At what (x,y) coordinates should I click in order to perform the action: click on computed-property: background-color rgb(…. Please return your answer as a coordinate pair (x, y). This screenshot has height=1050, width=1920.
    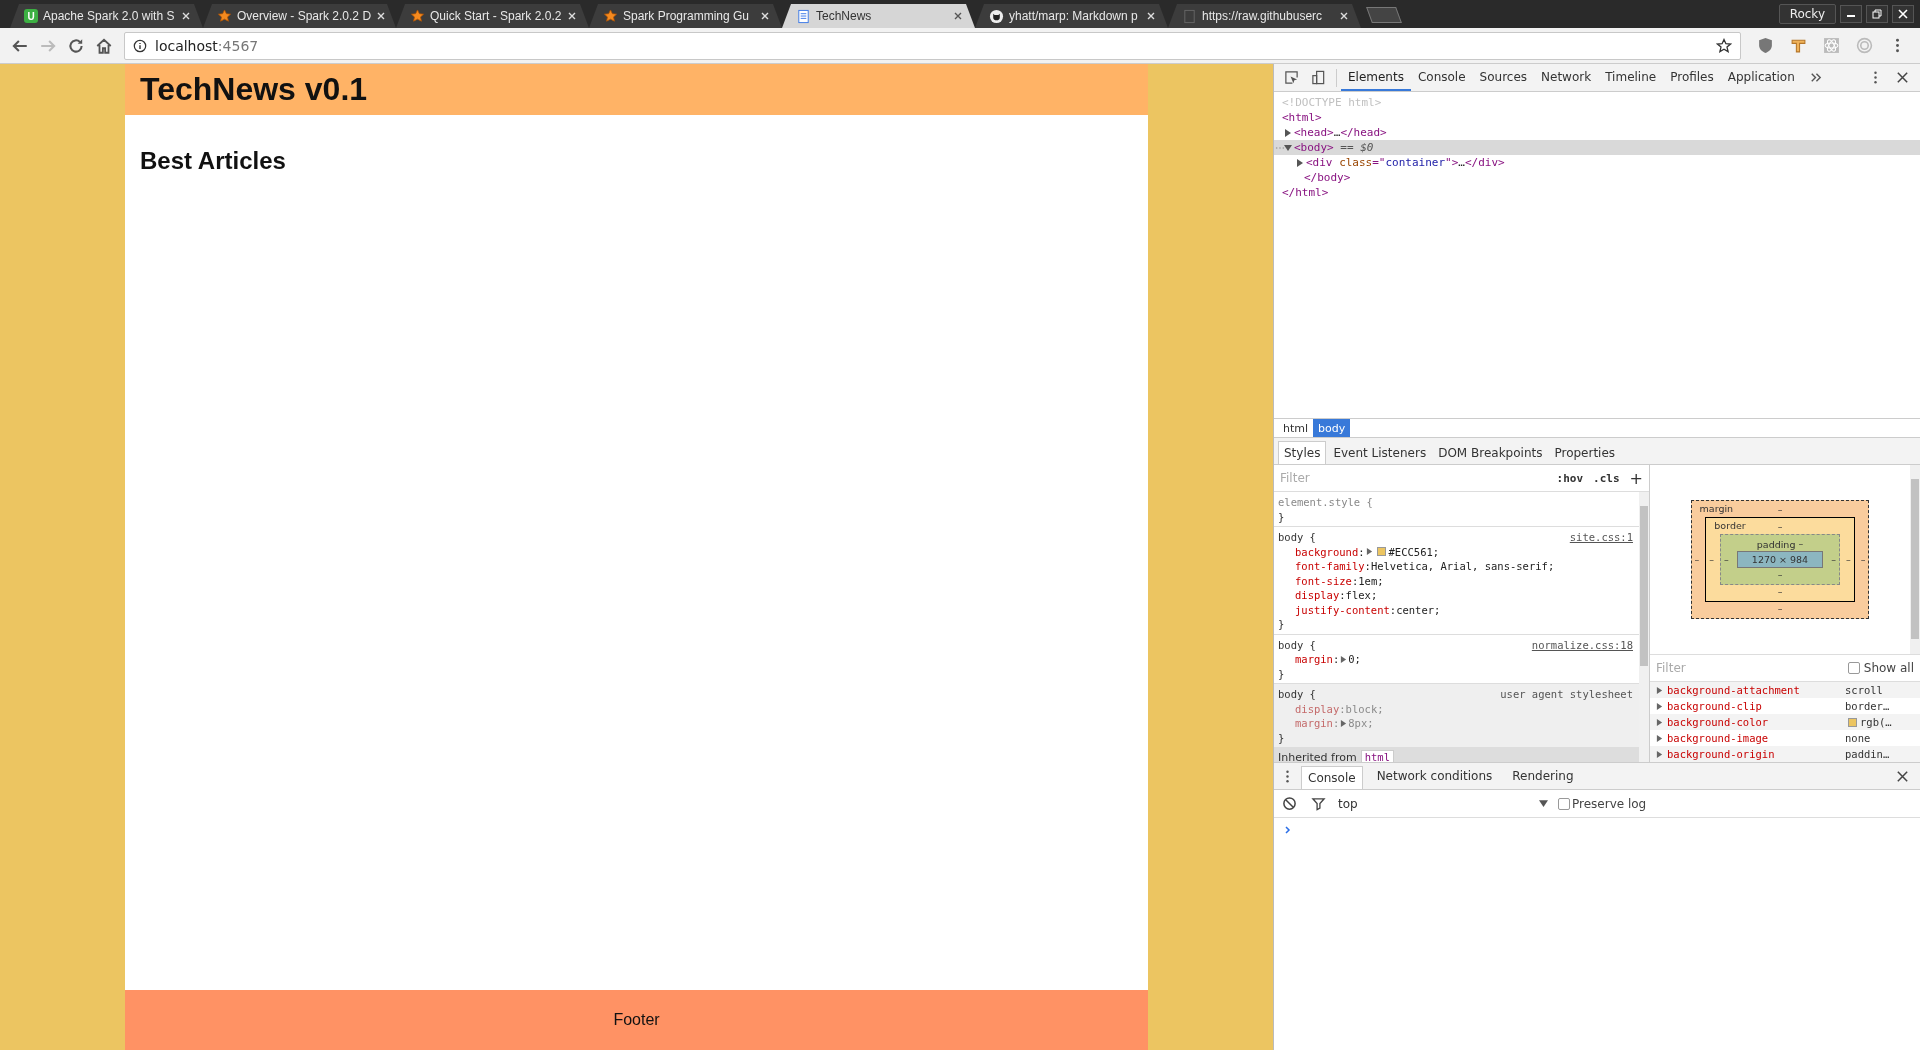
    Looking at the image, I should click on (1785, 722).